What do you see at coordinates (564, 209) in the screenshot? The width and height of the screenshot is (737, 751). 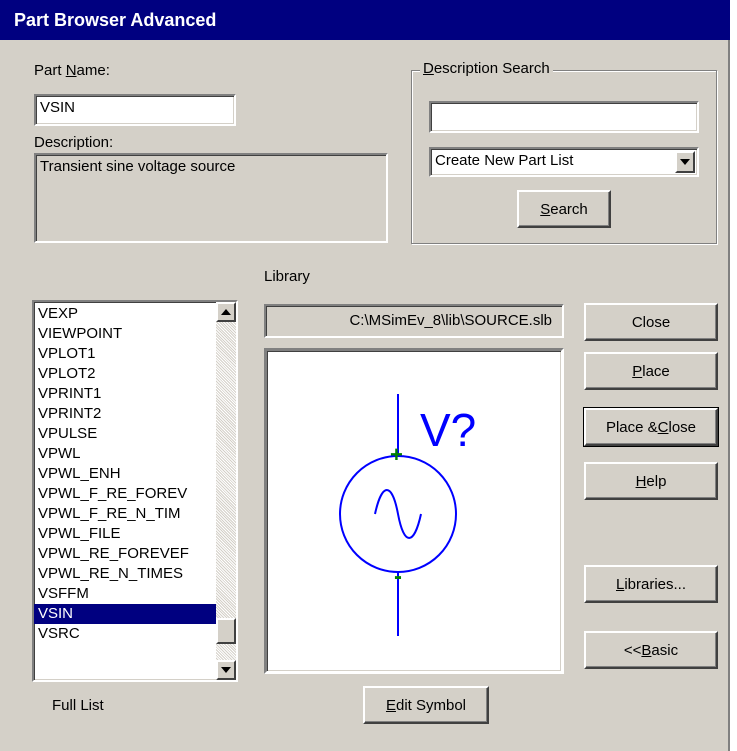 I see `search-button: Search` at bounding box center [564, 209].